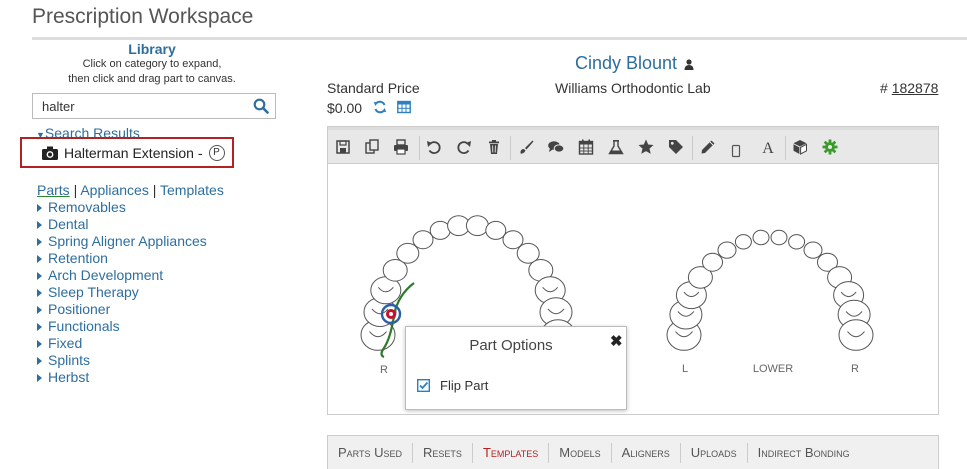  What do you see at coordinates (800, 147) in the screenshot?
I see `cube-icon` at bounding box center [800, 147].